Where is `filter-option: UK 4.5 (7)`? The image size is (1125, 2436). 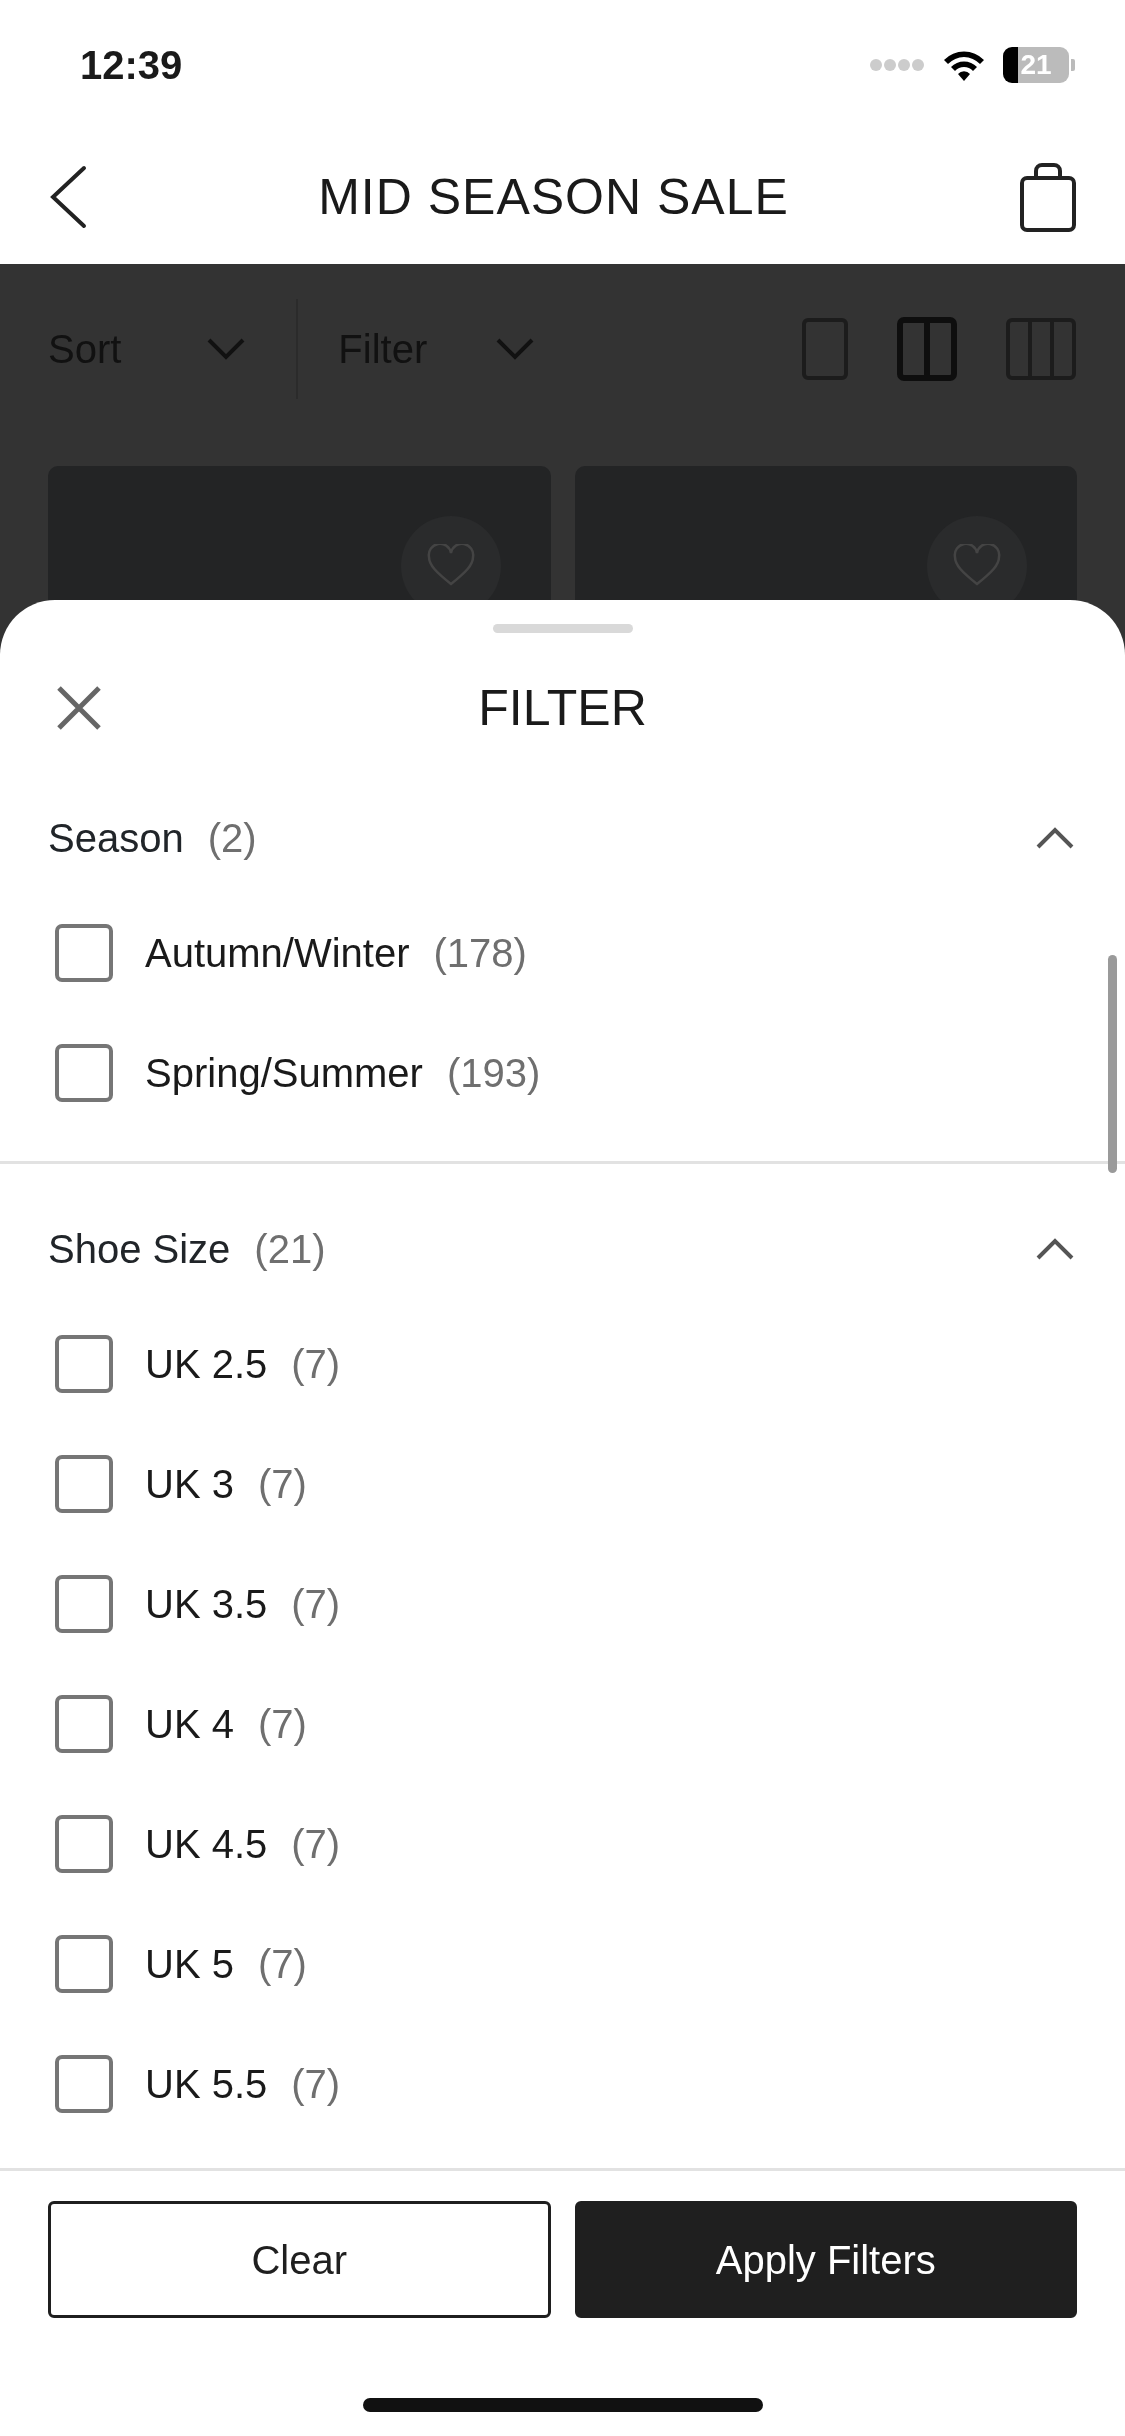
filter-option: UK 4.5 (7) is located at coordinates (562, 1844).